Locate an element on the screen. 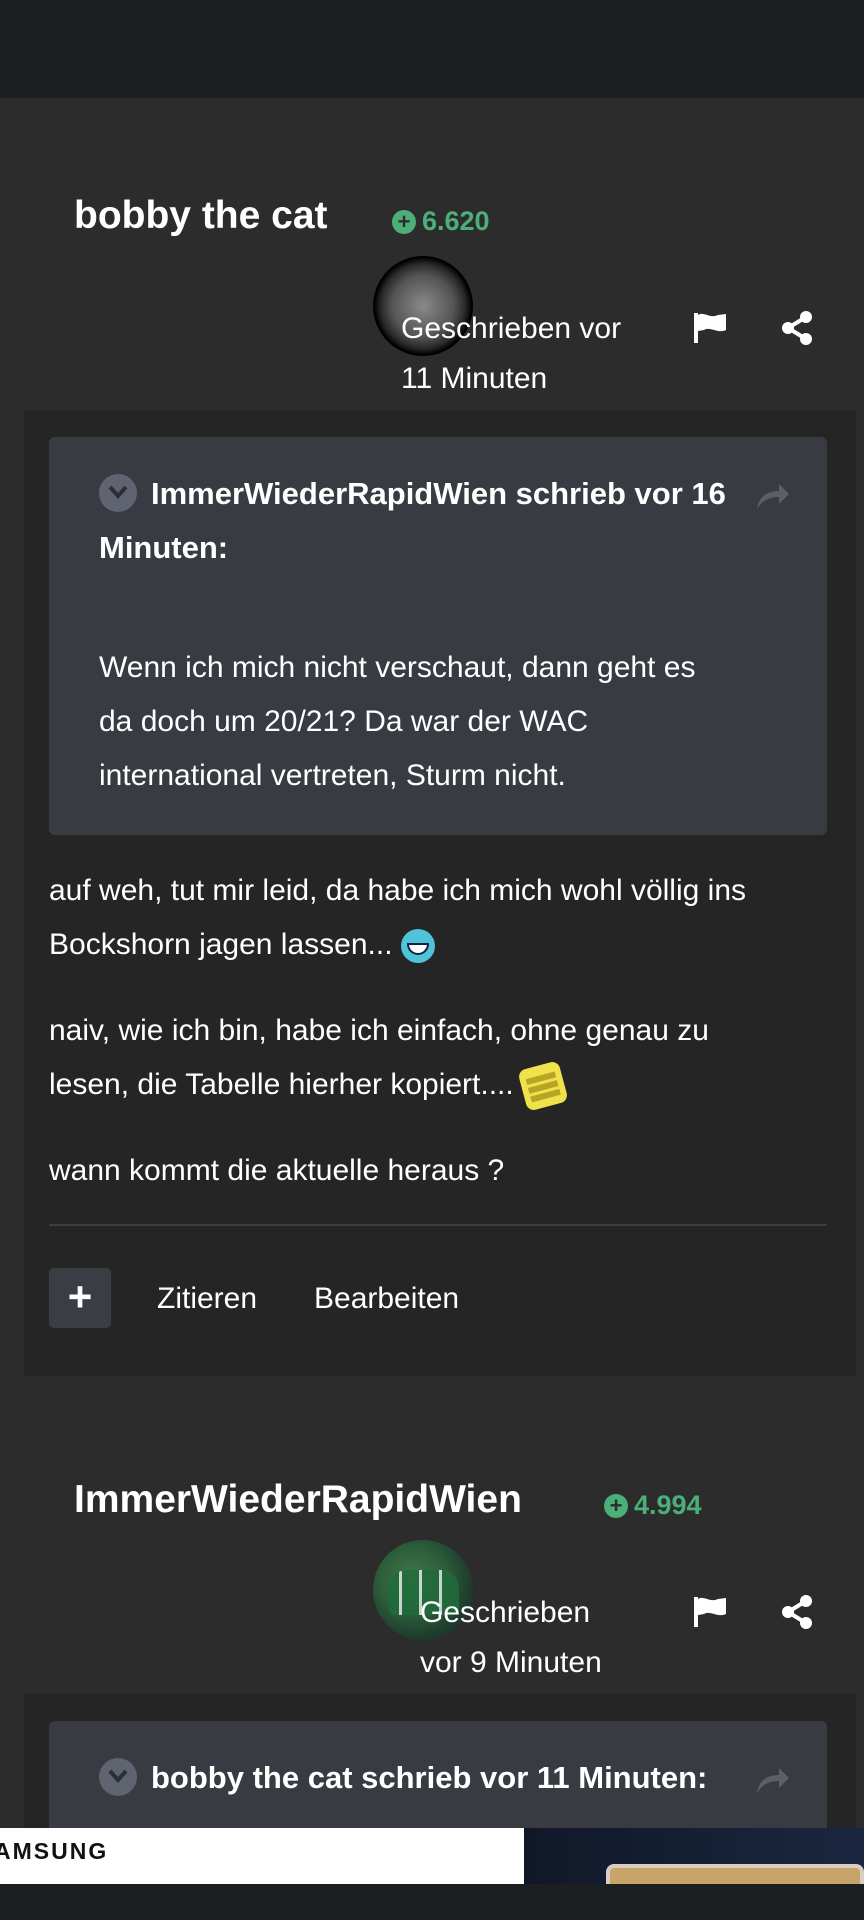 This screenshot has width=864, height=1920. ad-banner: AMSUNG is located at coordinates (432, 1870).